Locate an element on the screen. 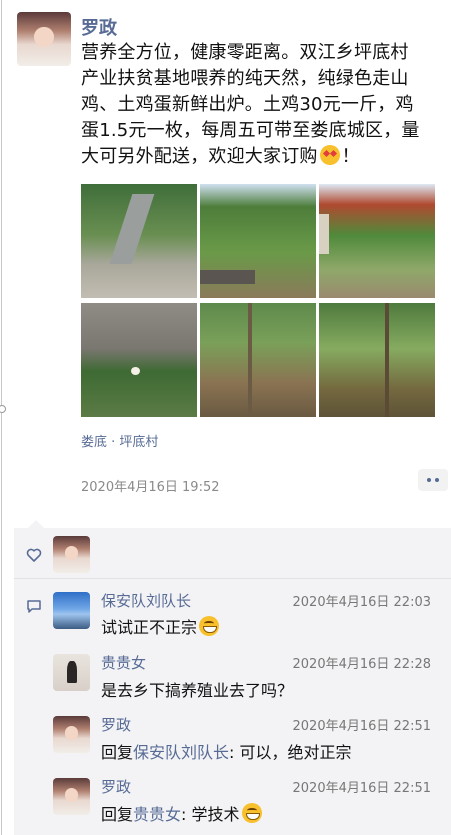  comment-text-content: : 学技术 is located at coordinates (210, 814).